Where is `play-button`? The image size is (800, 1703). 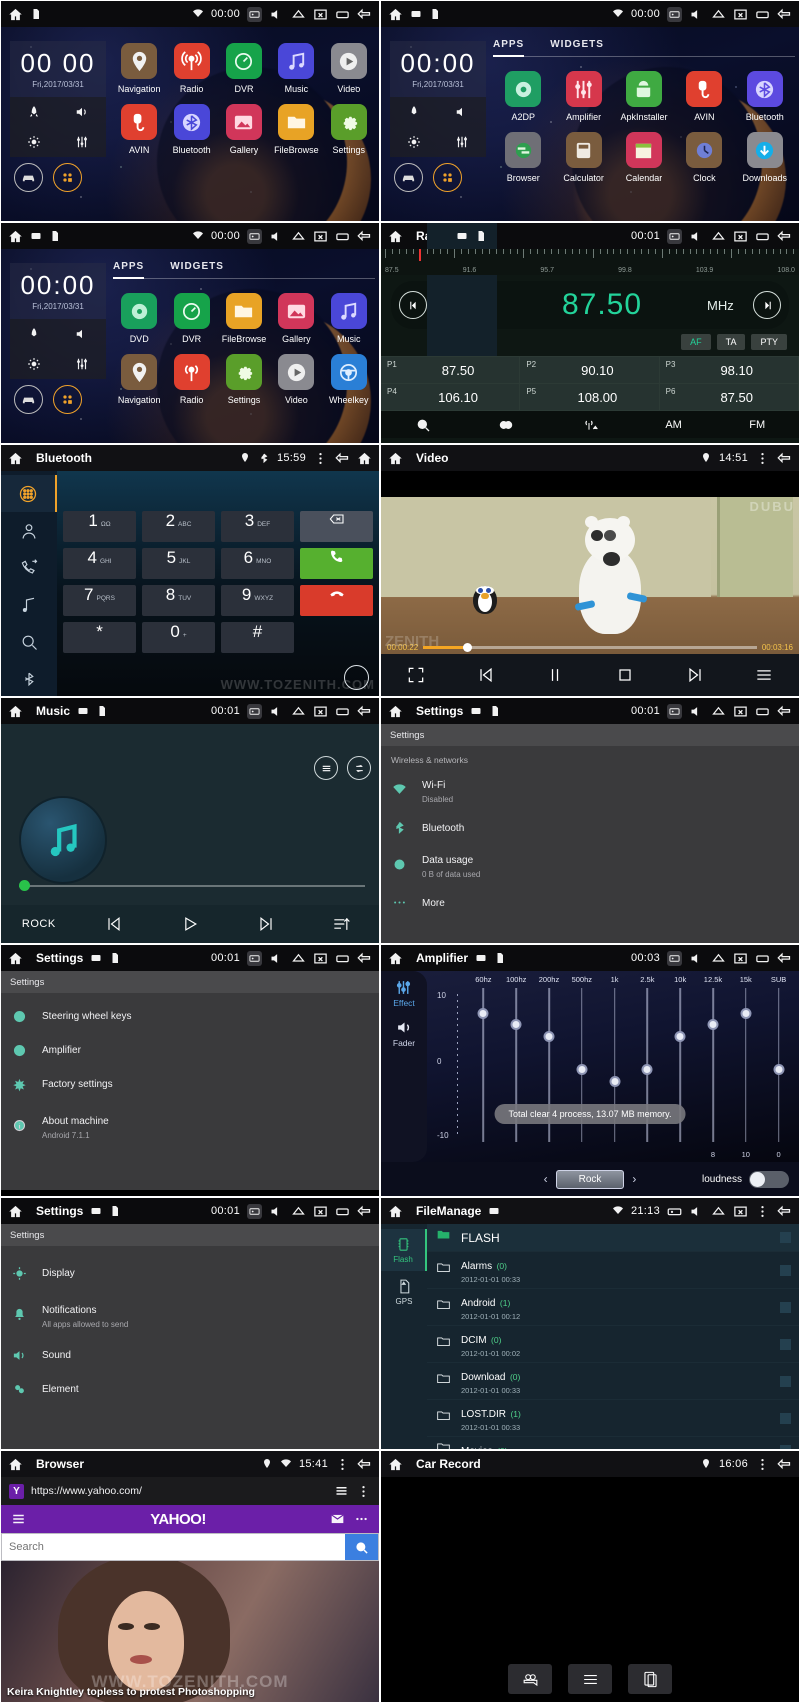
play-button is located at coordinates (190, 924).